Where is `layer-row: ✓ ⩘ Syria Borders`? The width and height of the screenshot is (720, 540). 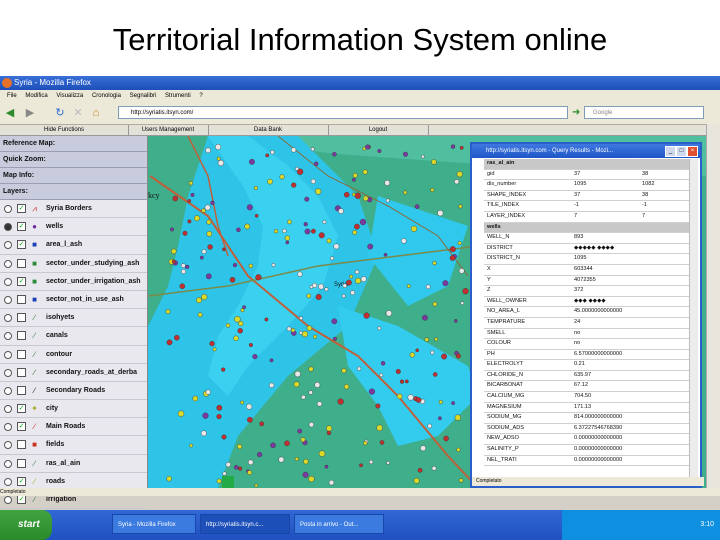 layer-row: ✓ ⩘ Syria Borders is located at coordinates (73, 209).